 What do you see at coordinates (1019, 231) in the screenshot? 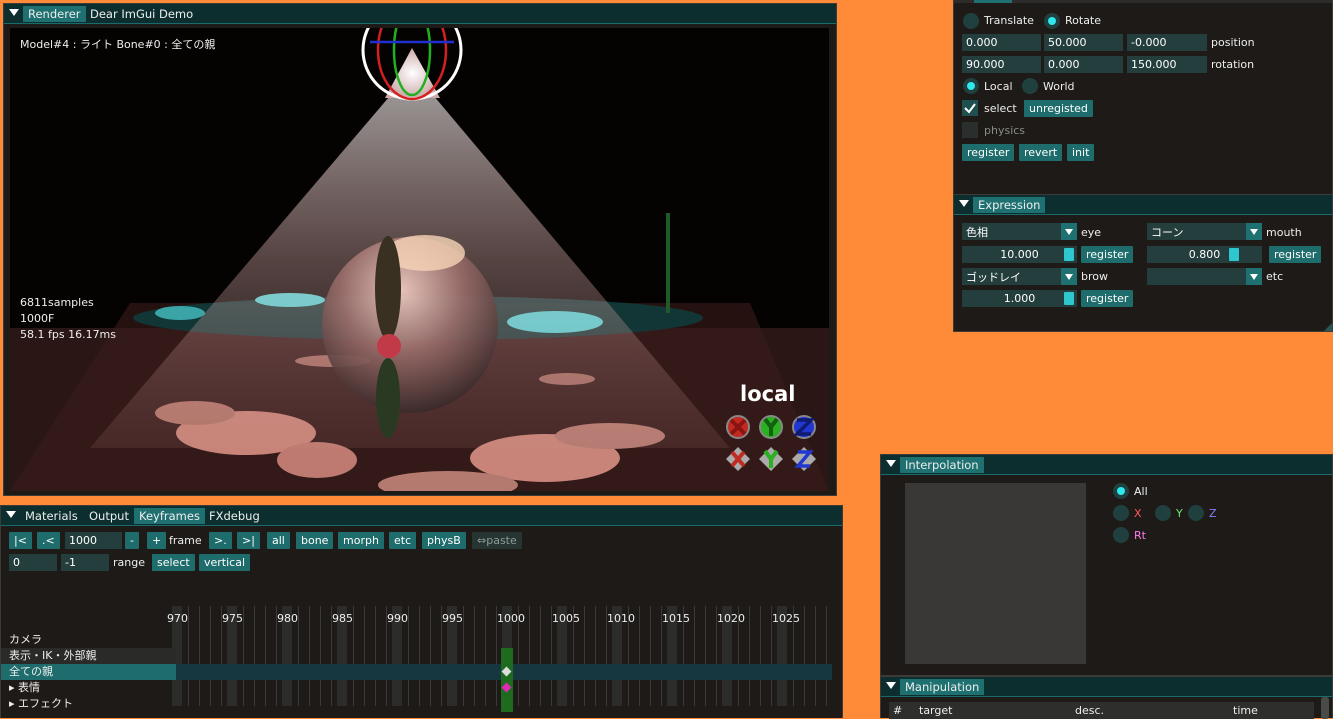
I see `eye-combo: 色相` at bounding box center [1019, 231].